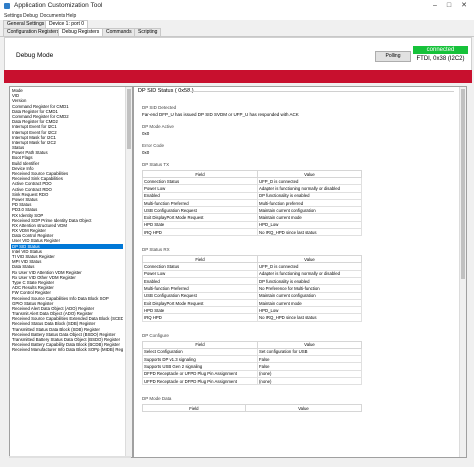 The width and height of the screenshot is (474, 467). I want to click on table-row: Supports USB Gen 2 signaling False, so click(252, 366).